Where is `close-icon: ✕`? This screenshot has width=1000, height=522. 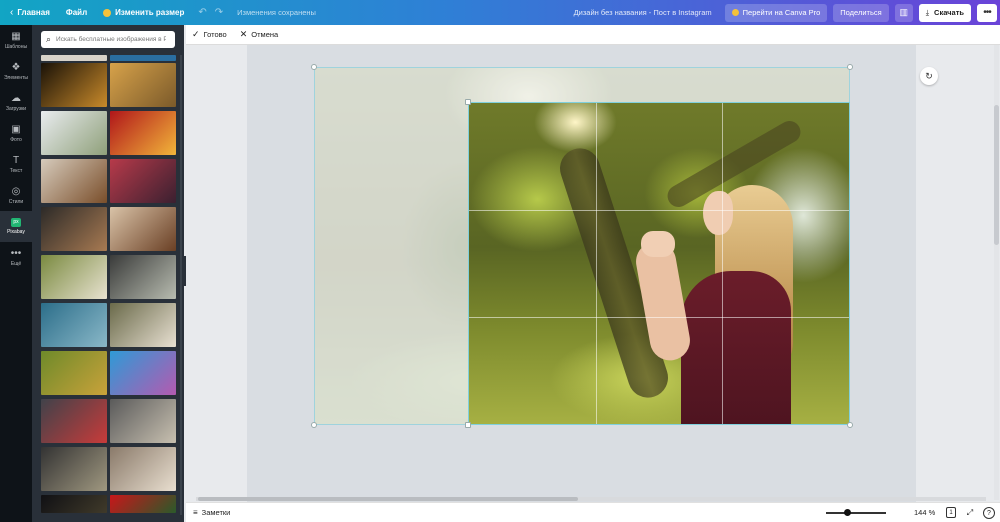 close-icon: ✕ is located at coordinates (243, 34).